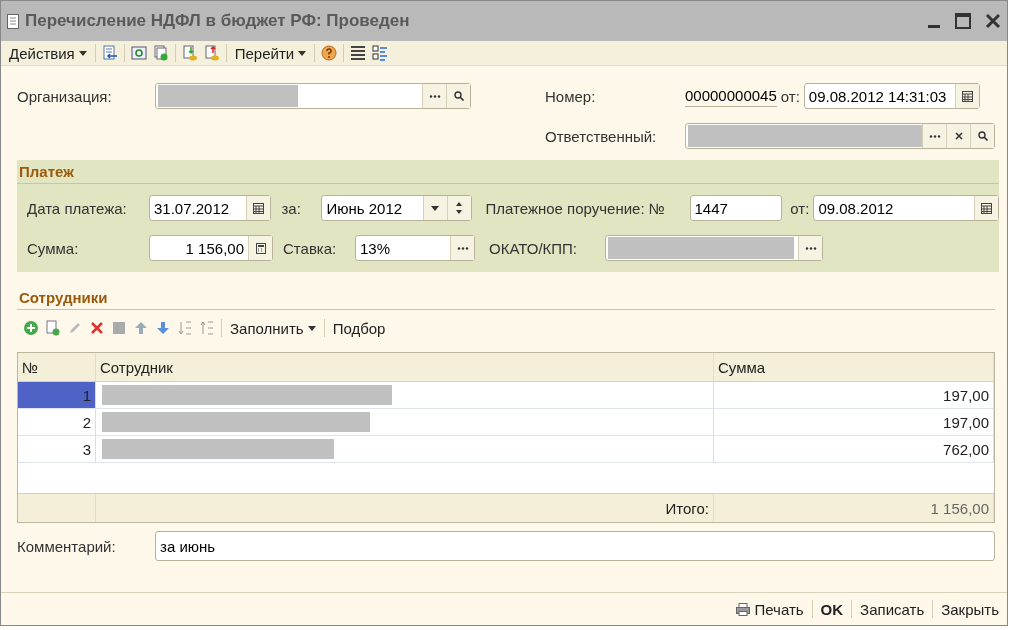 This screenshot has width=1014, height=630. What do you see at coordinates (163, 328) in the screenshot?
I see `arrow-down-icon` at bounding box center [163, 328].